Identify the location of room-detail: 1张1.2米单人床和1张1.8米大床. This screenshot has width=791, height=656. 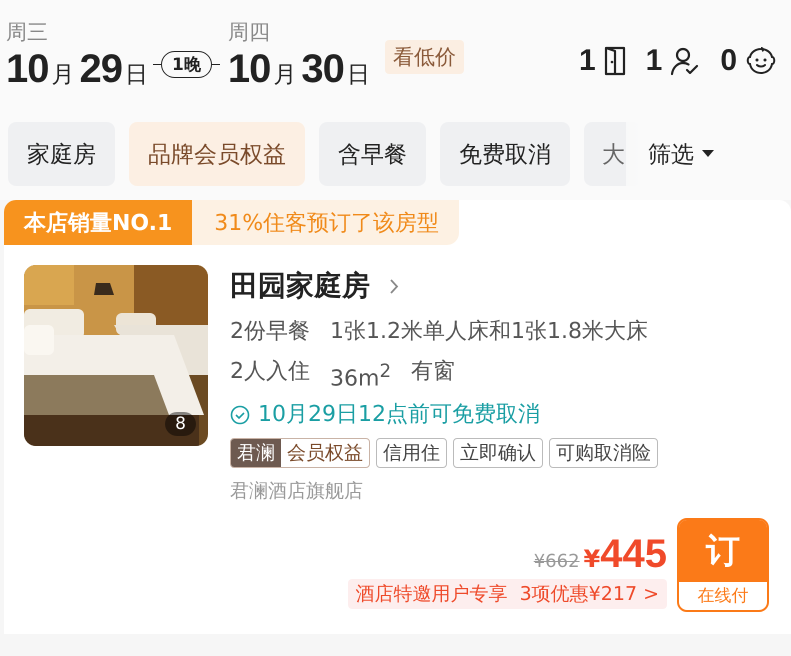
(489, 332).